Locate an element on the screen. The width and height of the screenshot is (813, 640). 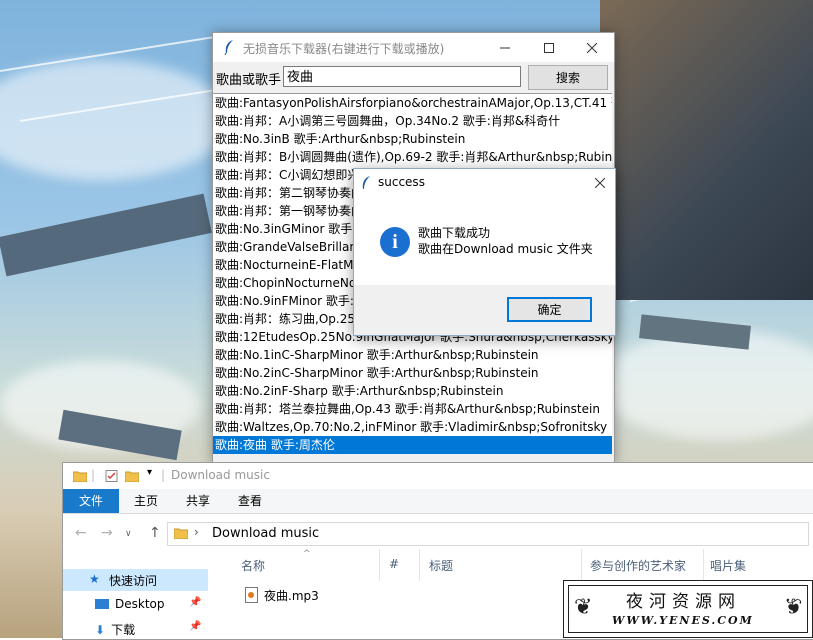
maximize-icon is located at coordinates (549, 47).